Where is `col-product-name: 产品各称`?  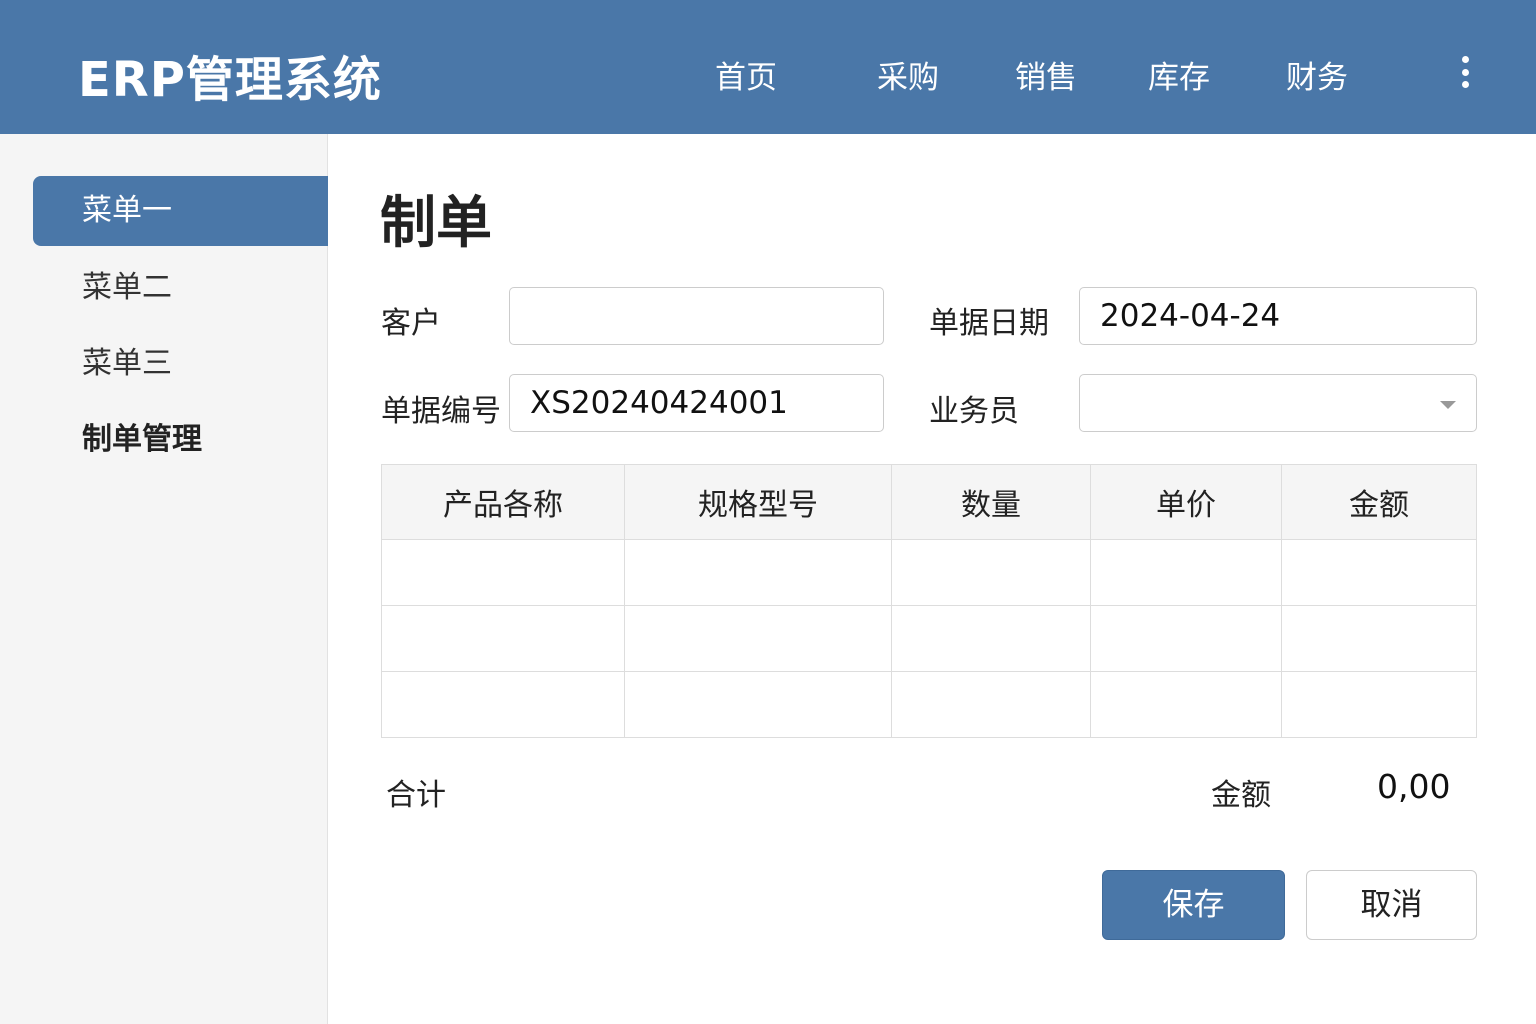 col-product-name: 产品各称 is located at coordinates (503, 502).